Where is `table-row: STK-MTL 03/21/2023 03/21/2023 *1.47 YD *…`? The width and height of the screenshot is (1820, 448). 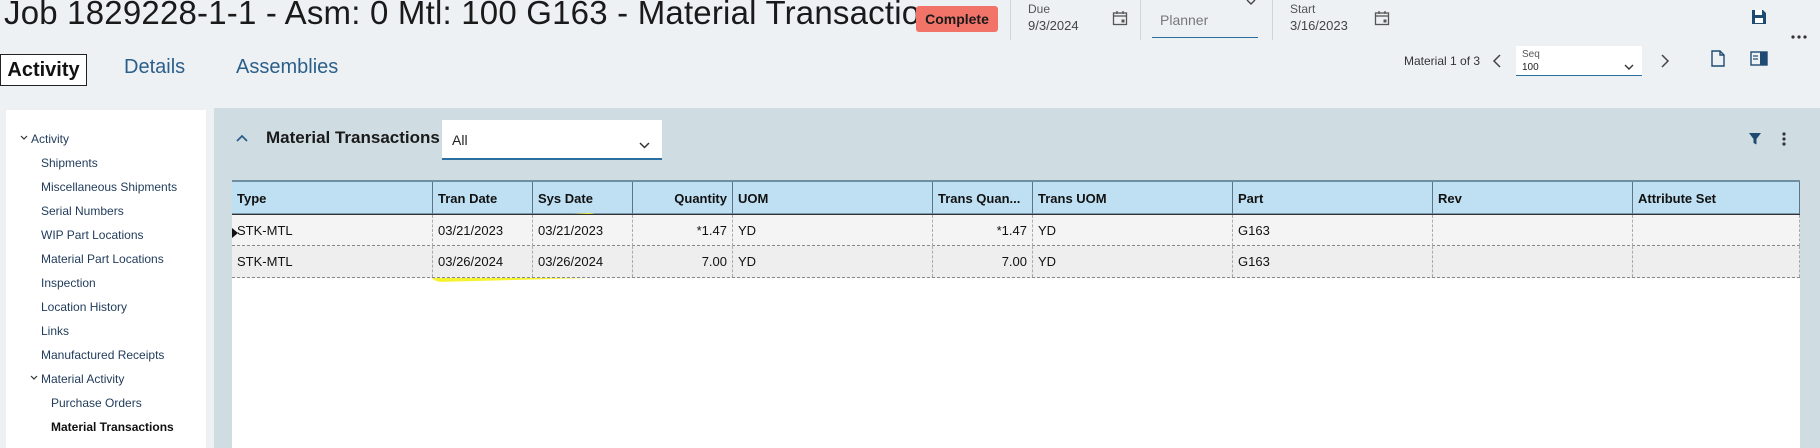 table-row: STK-MTL 03/21/2023 03/21/2023 *1.47 YD *… is located at coordinates (1016, 230).